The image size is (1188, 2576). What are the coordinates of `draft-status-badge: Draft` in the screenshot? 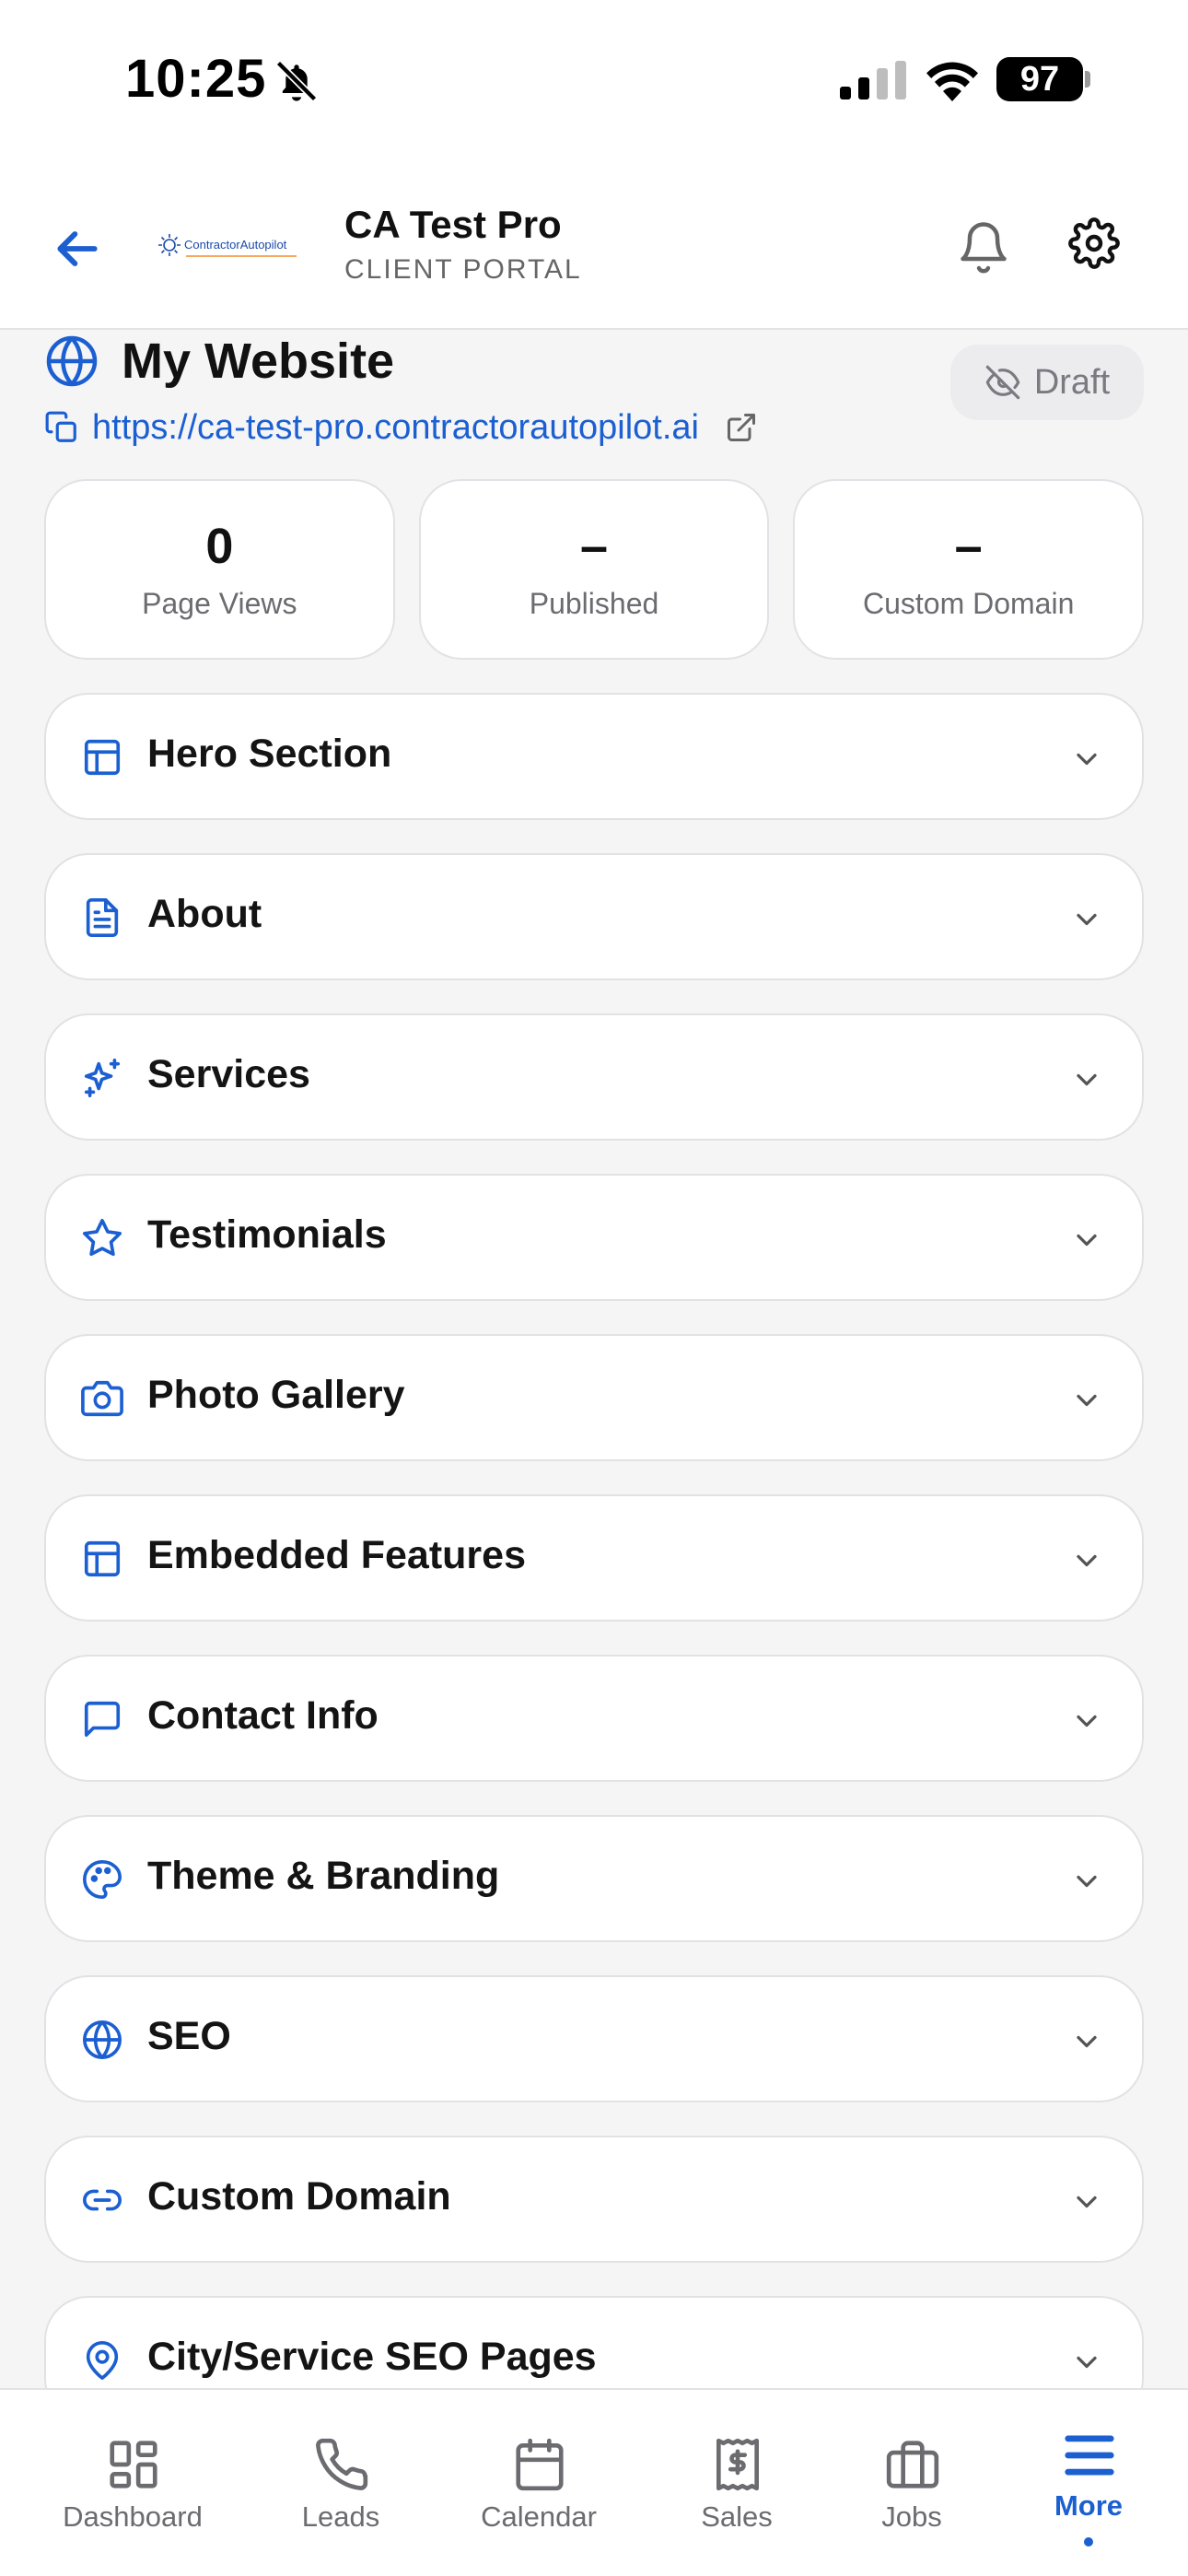 It's located at (1047, 382).